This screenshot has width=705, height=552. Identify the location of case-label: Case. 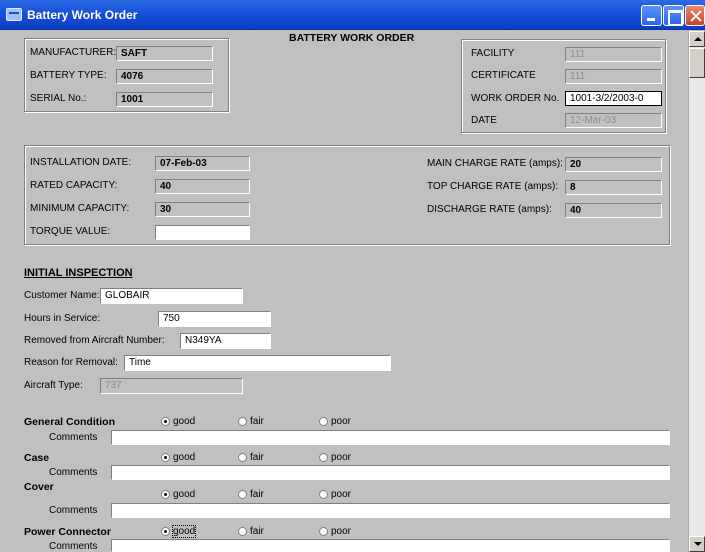
(37, 458).